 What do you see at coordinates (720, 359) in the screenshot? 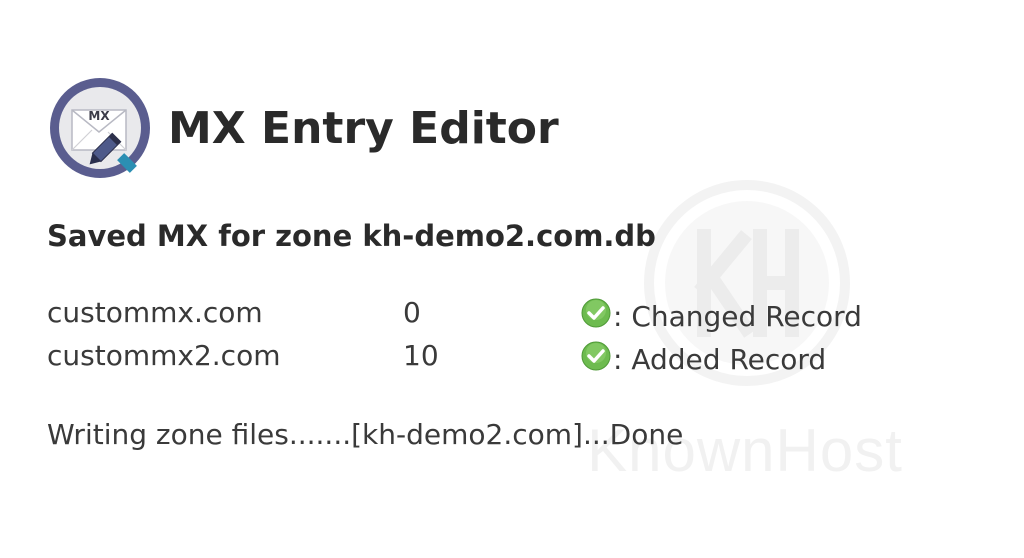
I see `record-status-text: : Added Record` at bounding box center [720, 359].